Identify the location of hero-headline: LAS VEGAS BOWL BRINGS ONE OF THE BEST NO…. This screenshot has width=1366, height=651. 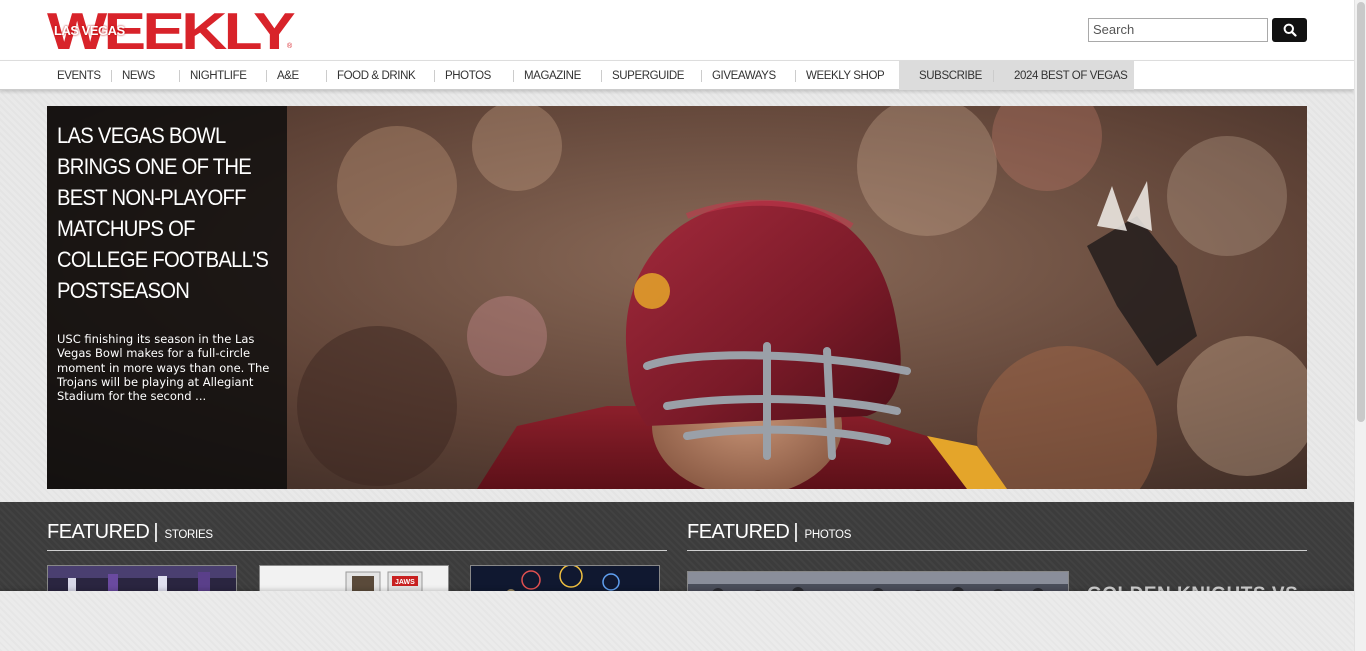
(163, 213).